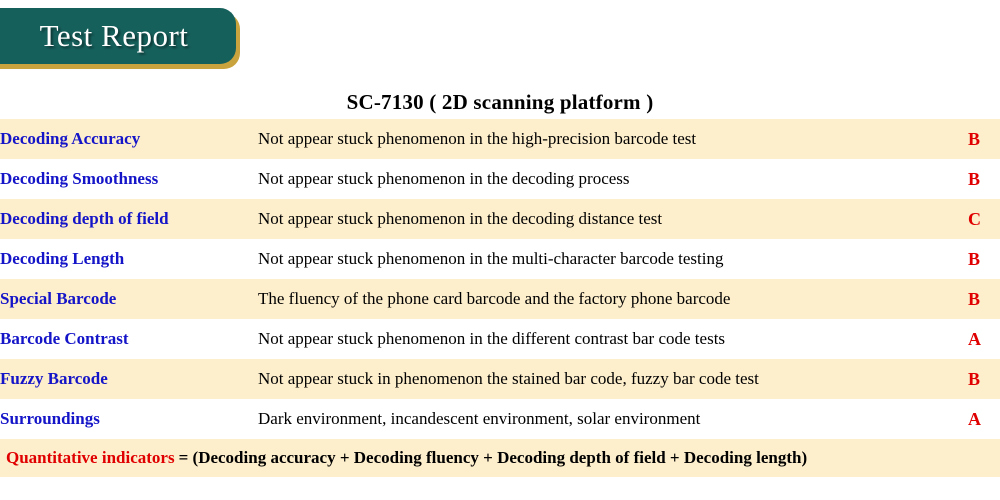 Image resolution: width=1000 pixels, height=500 pixels. What do you see at coordinates (58, 298) in the screenshot?
I see `test-item-name: Special Barcode` at bounding box center [58, 298].